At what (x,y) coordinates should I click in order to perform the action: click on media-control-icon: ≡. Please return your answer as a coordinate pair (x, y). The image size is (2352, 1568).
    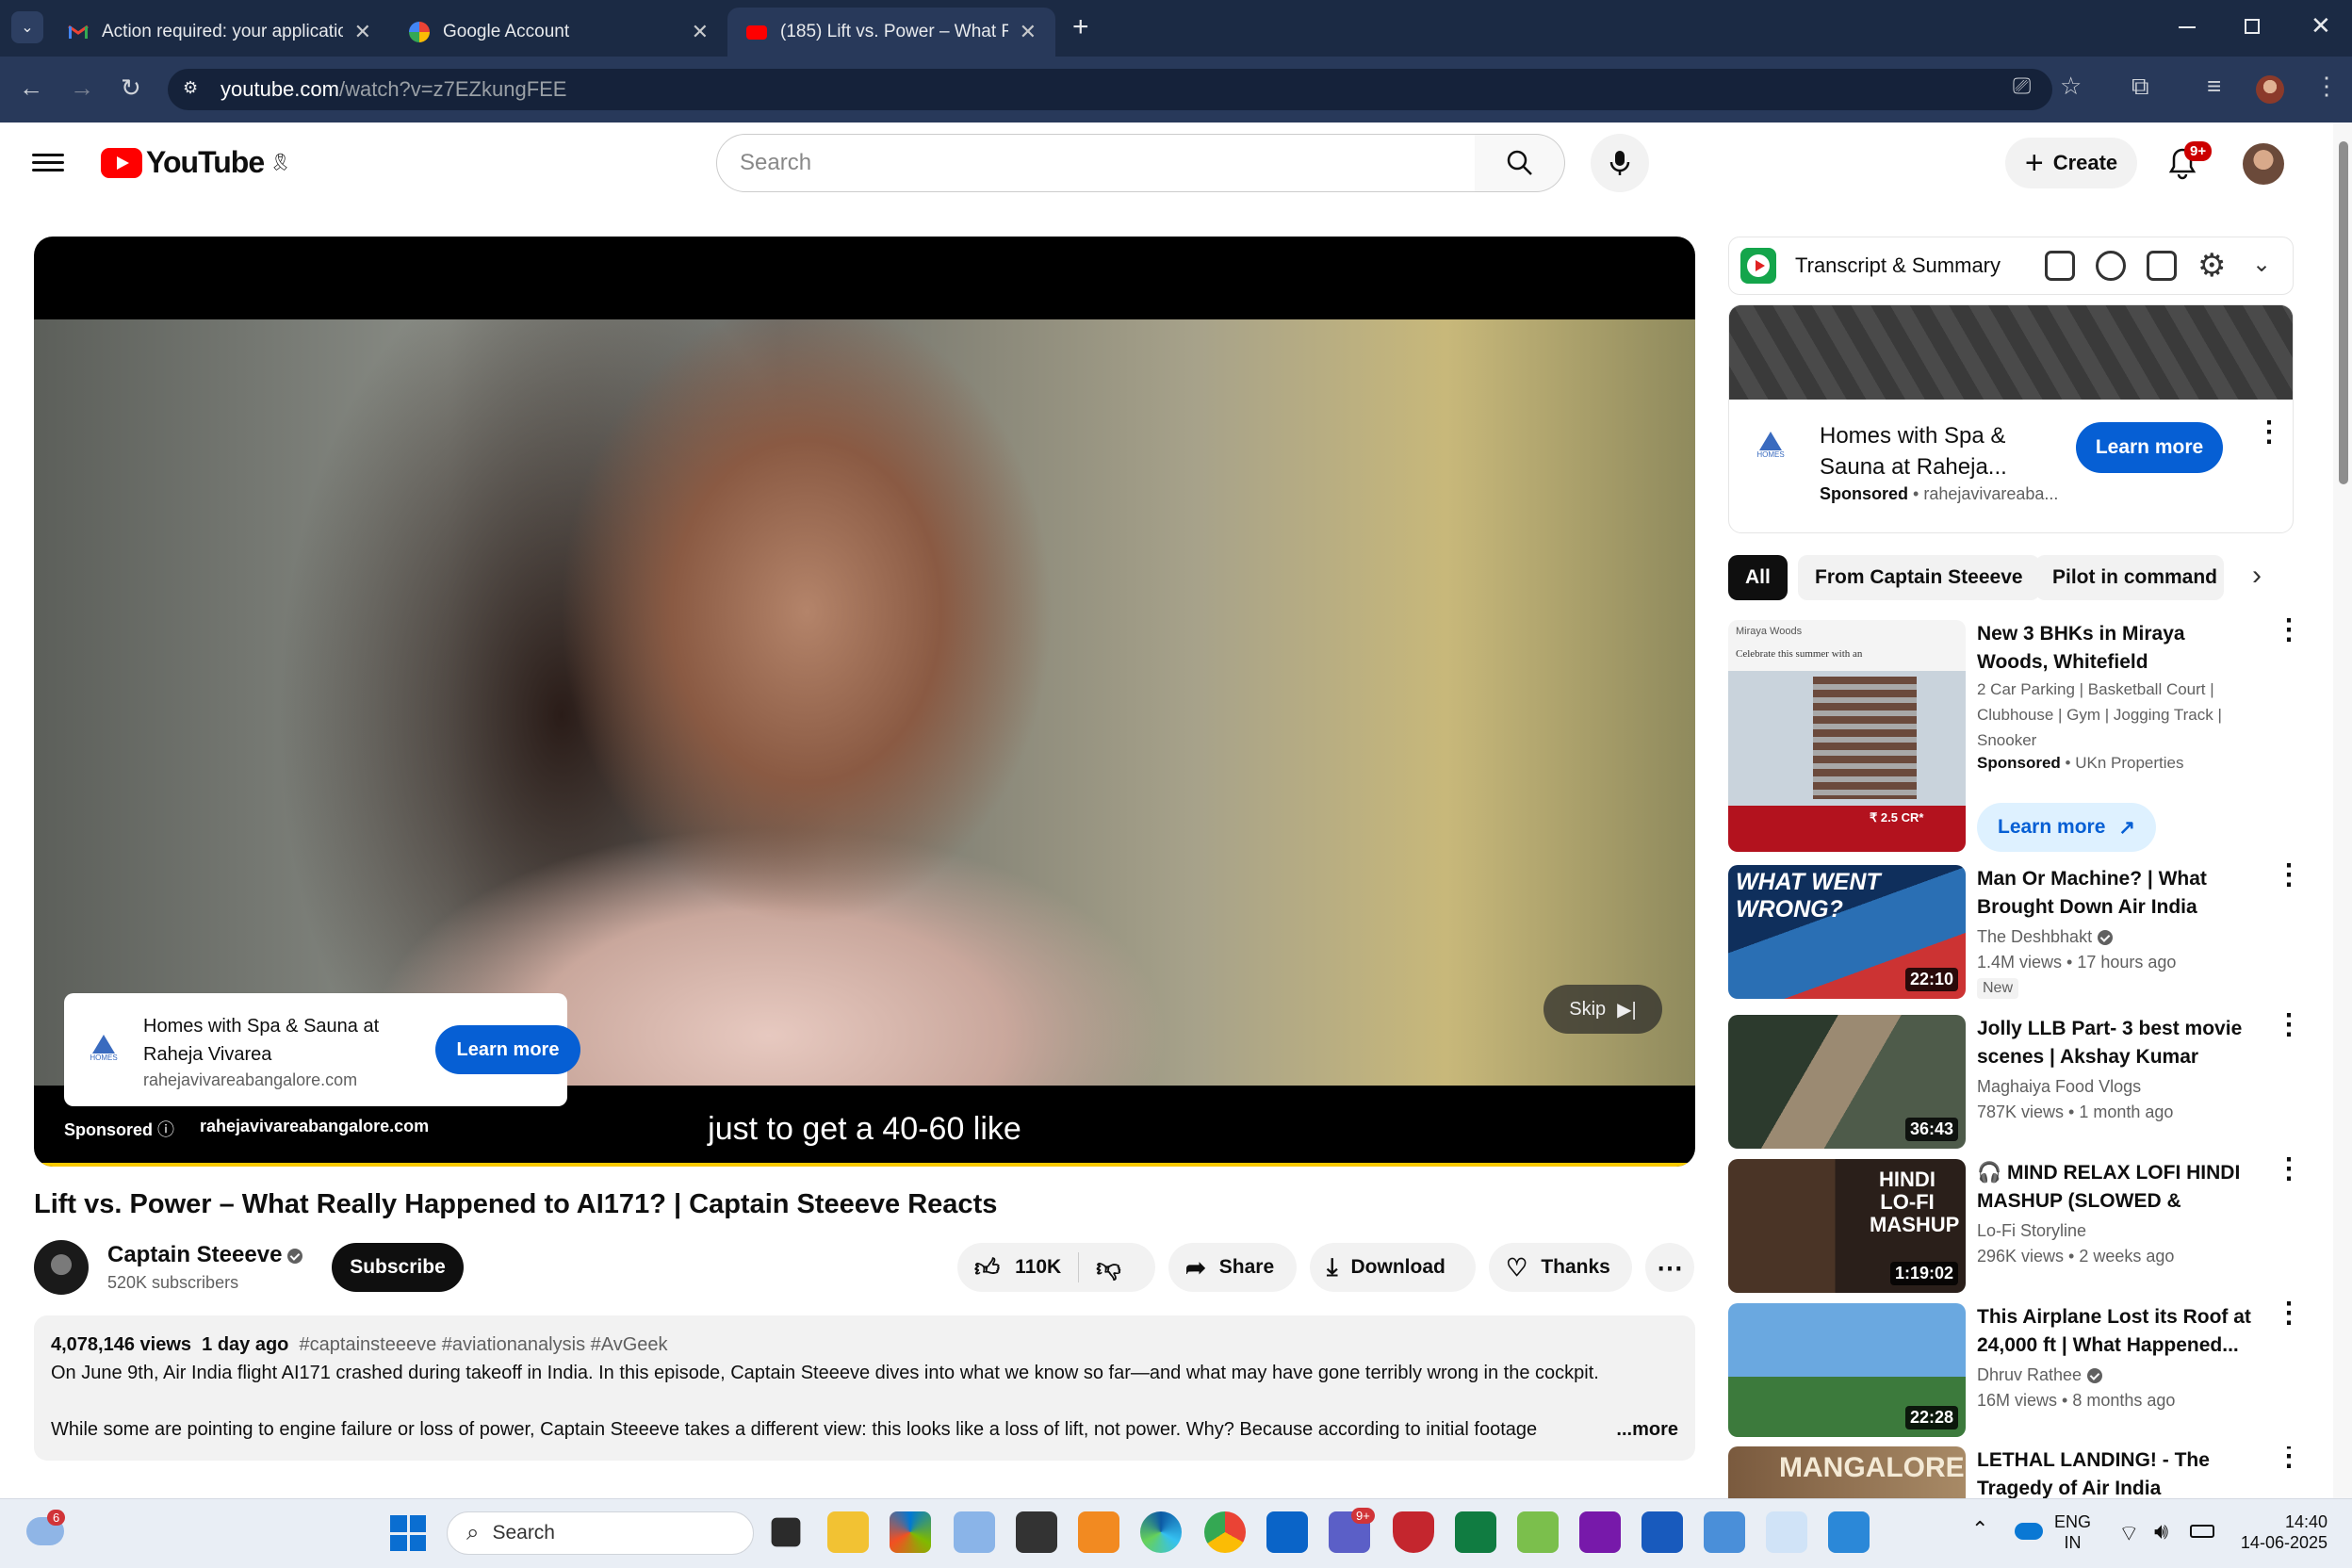
    Looking at the image, I should click on (2214, 86).